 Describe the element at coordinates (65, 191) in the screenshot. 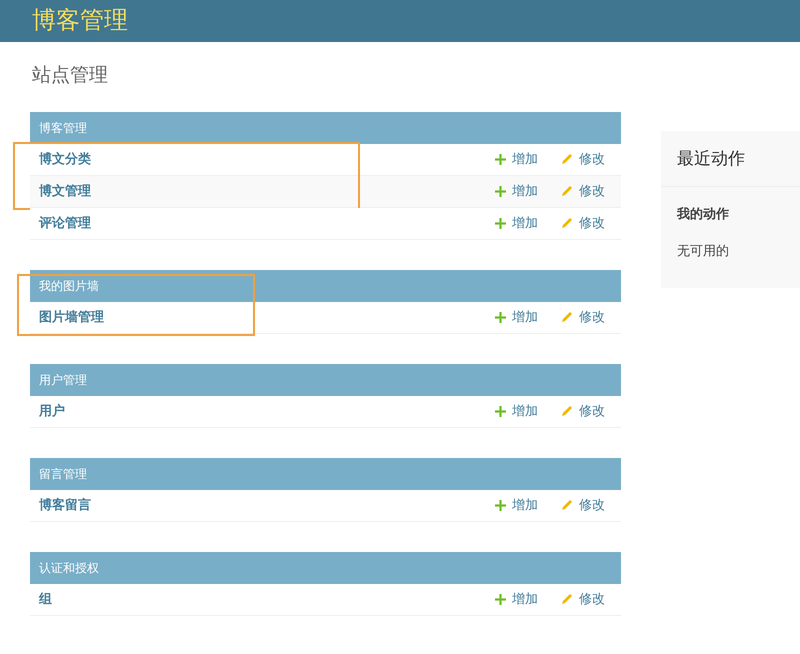

I see `model-link: 博文管理` at that location.